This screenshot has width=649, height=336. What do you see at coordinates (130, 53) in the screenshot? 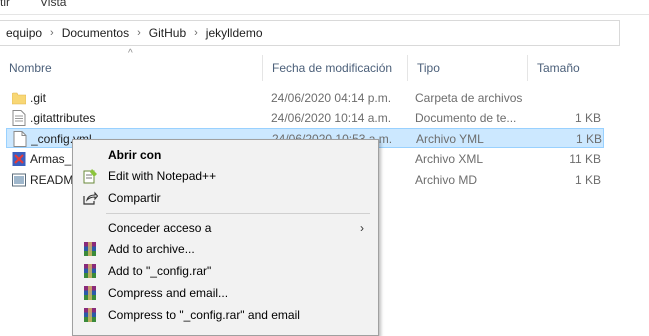
I see `sort-ascending-icon: ^` at bounding box center [130, 53].